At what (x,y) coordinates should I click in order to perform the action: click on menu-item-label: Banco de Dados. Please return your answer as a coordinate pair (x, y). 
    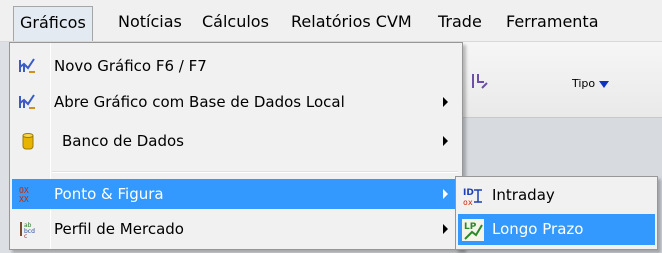
    Looking at the image, I should click on (123, 141).